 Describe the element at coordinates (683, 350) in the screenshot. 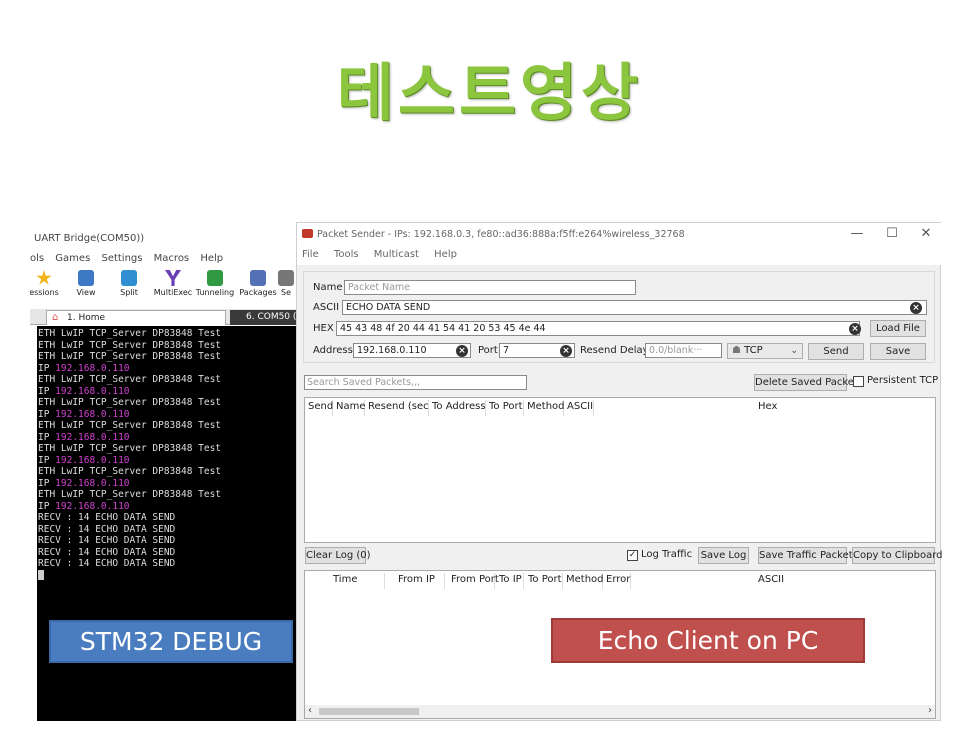

I see `resend-delay-input: 0.0/blank···` at that location.